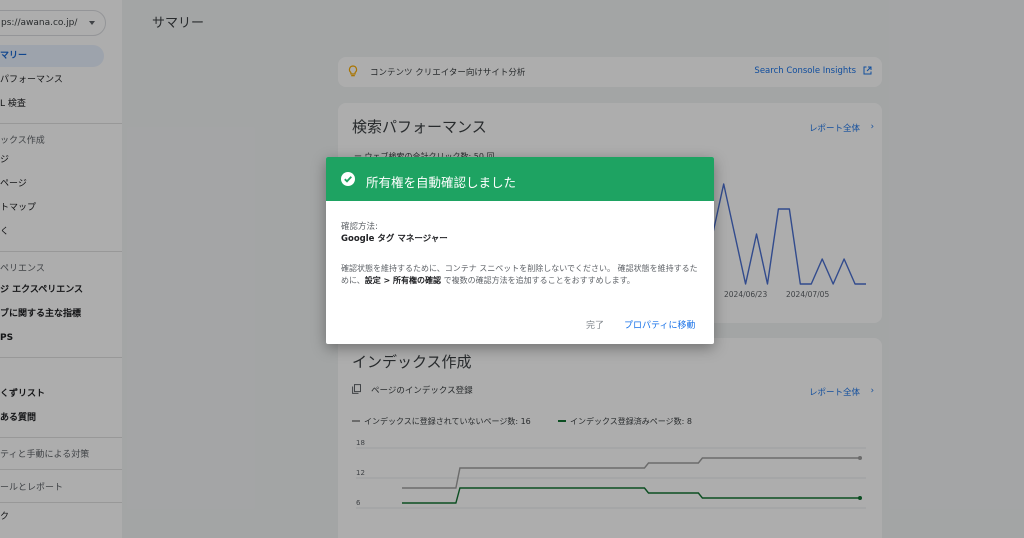 The height and width of the screenshot is (538, 1024). Describe the element at coordinates (538, 280) in the screenshot. I see `desc-text: で複数の確認方法を追加することをおすすめします。` at that location.